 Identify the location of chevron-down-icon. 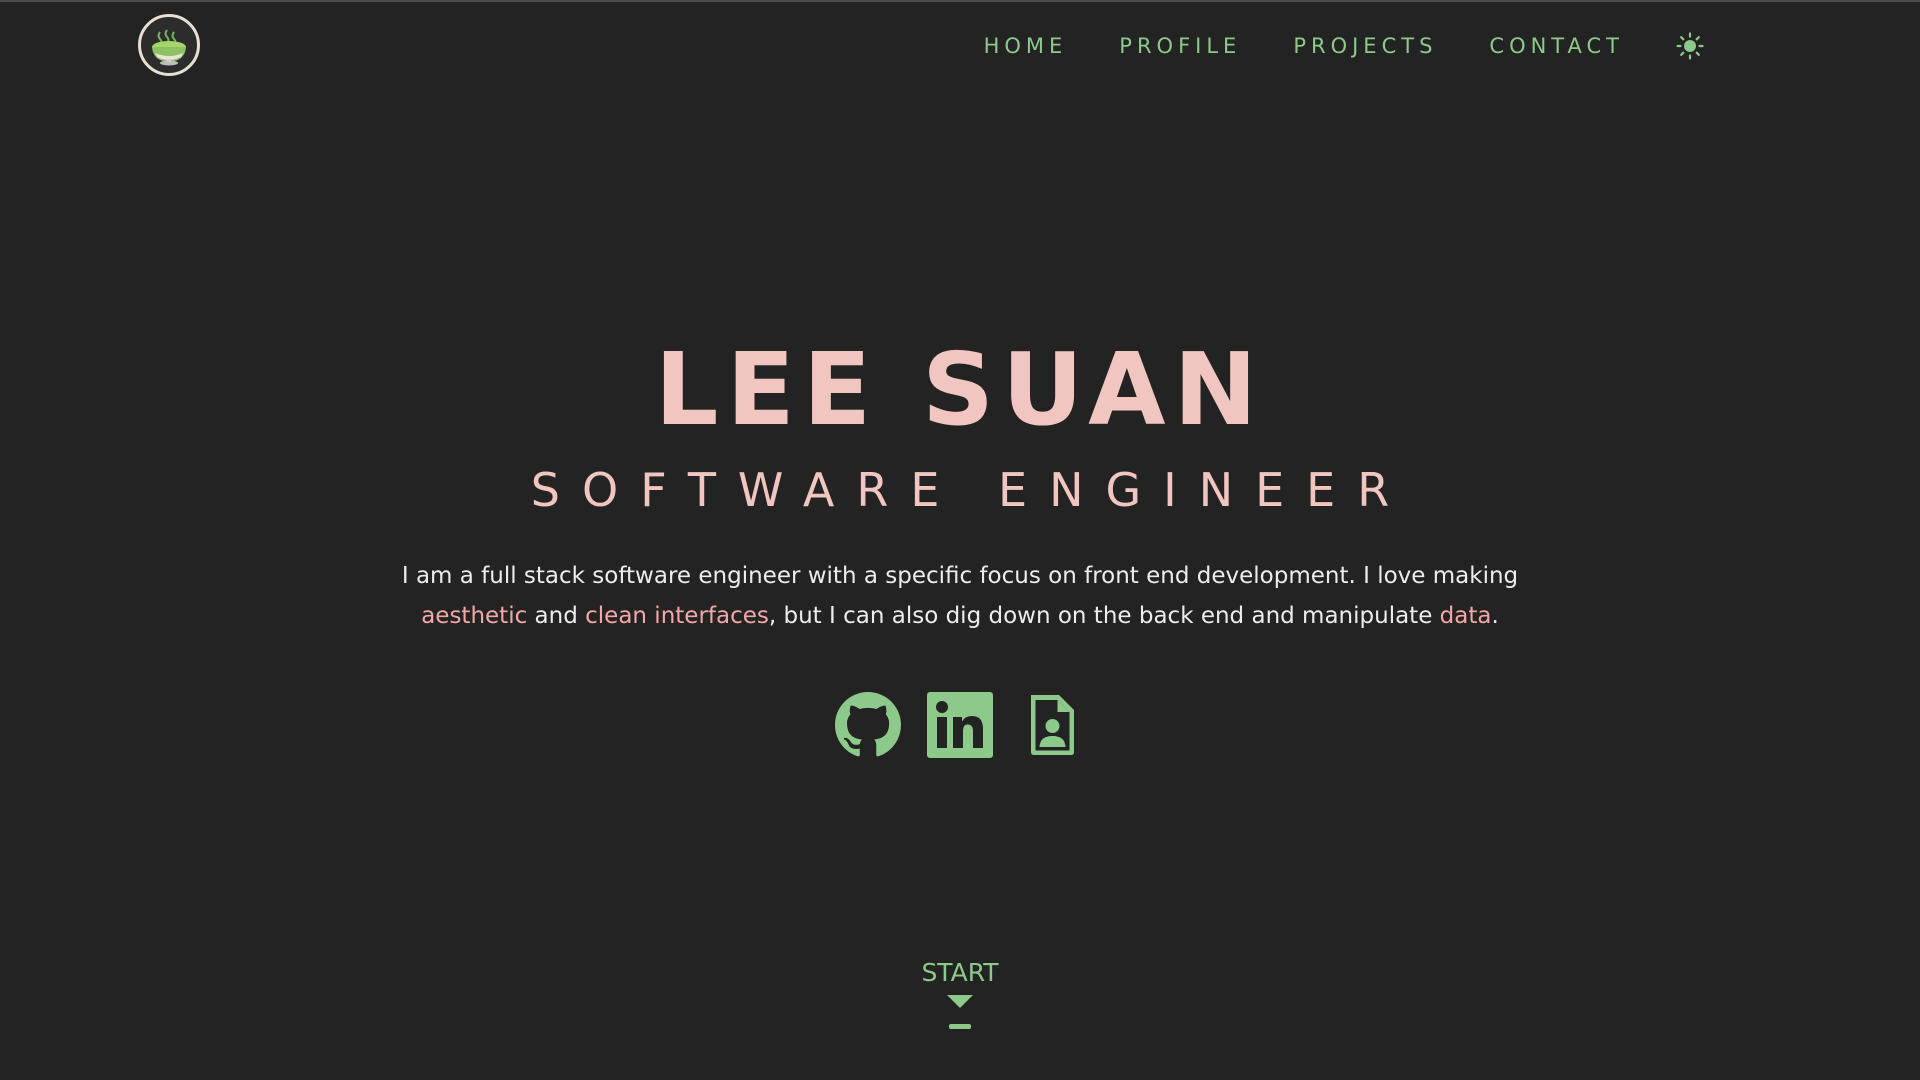
(960, 1012).